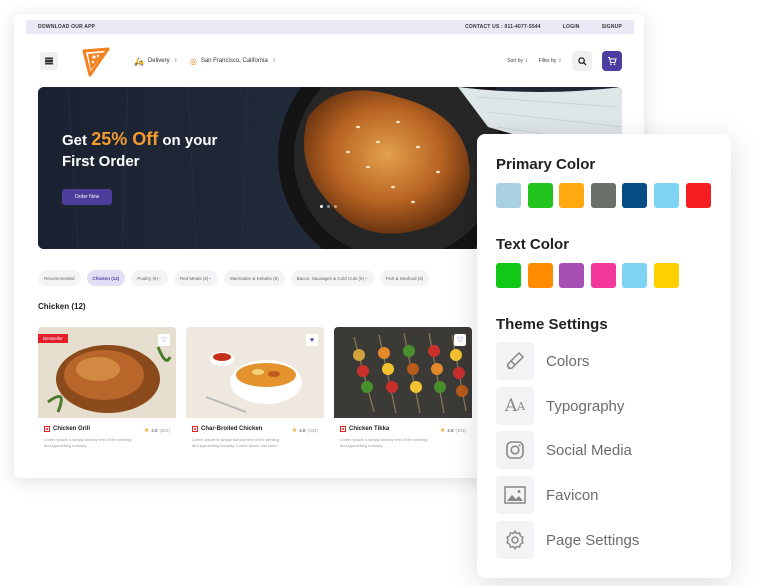 Image resolution: width=782 pixels, height=586 pixels. I want to click on category-label: Chicken (12), so click(106, 278).